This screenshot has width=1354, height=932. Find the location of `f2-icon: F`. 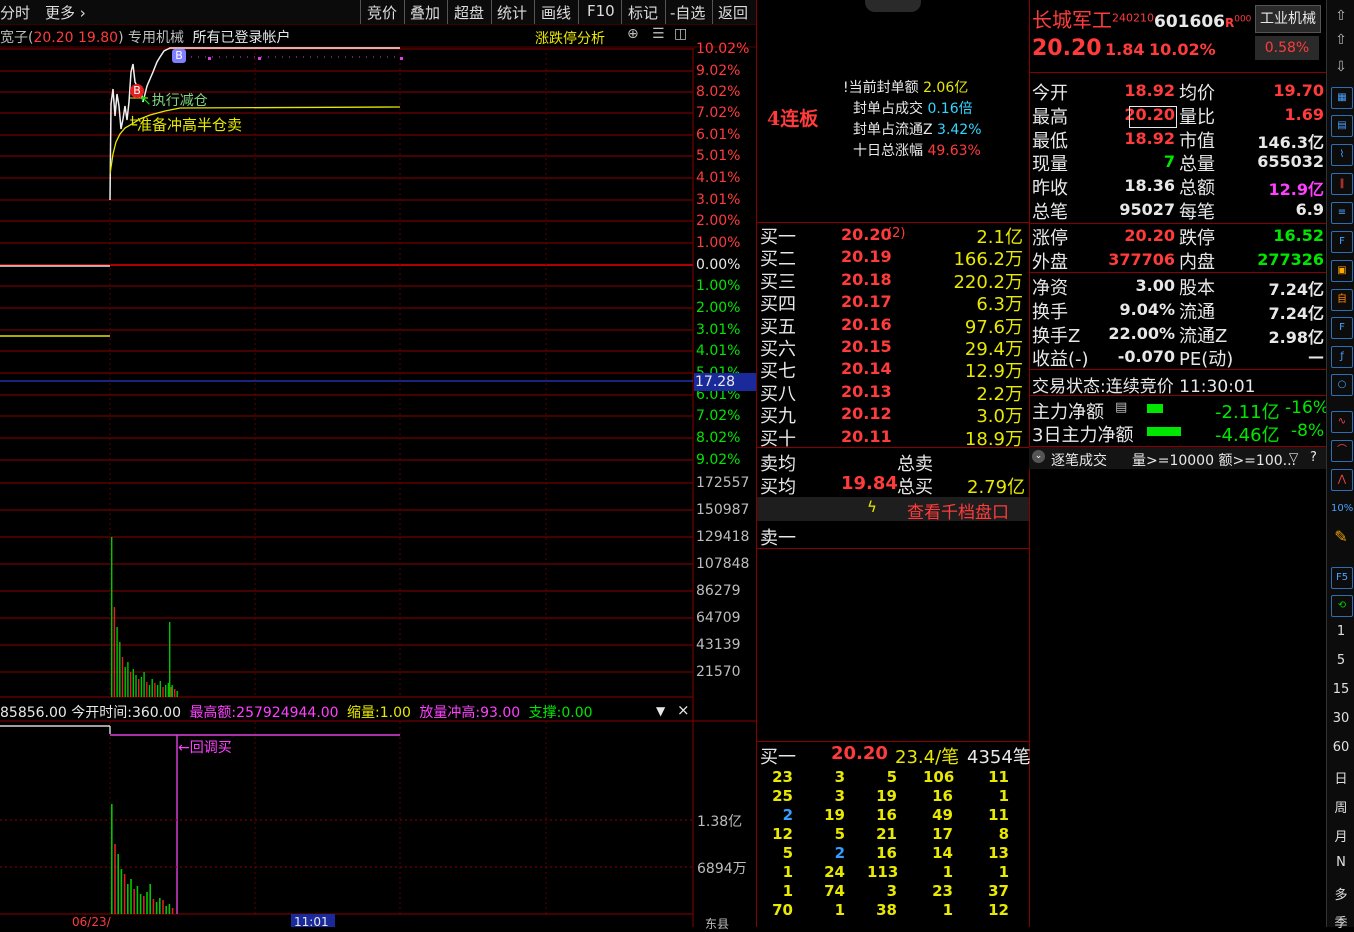

f2-icon: F is located at coordinates (1342, 328).